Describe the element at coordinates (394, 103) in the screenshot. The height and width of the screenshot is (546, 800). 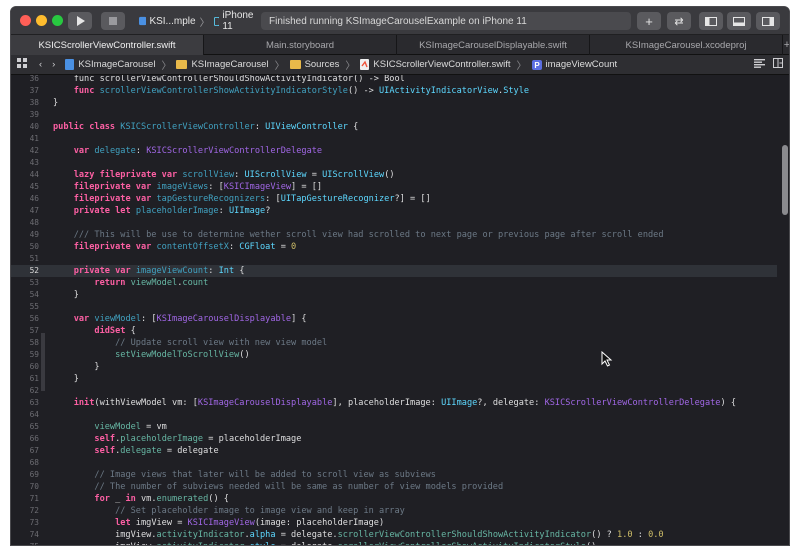
I see `code-line: 38}` at that location.